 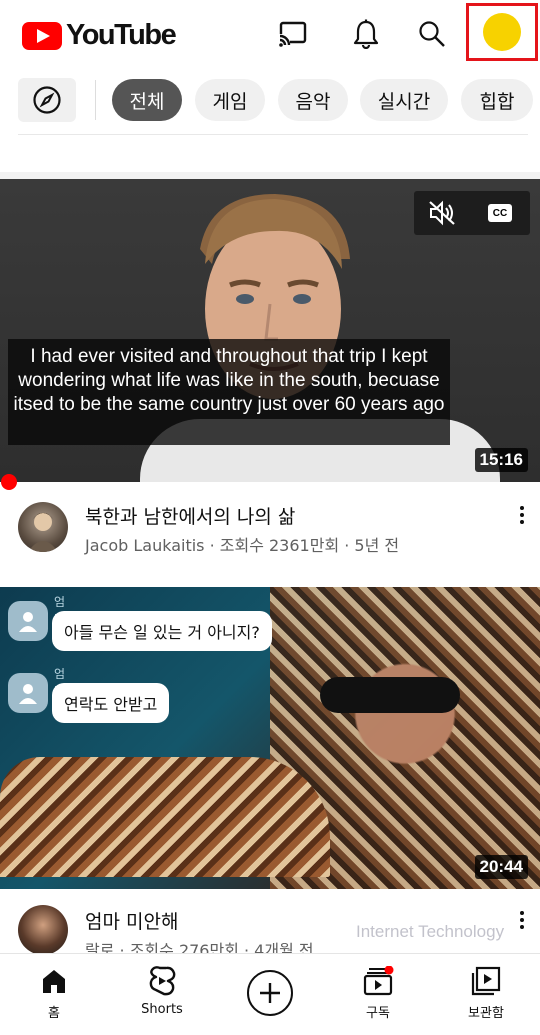 I want to click on muted-speaker-icon, so click(x=442, y=213).